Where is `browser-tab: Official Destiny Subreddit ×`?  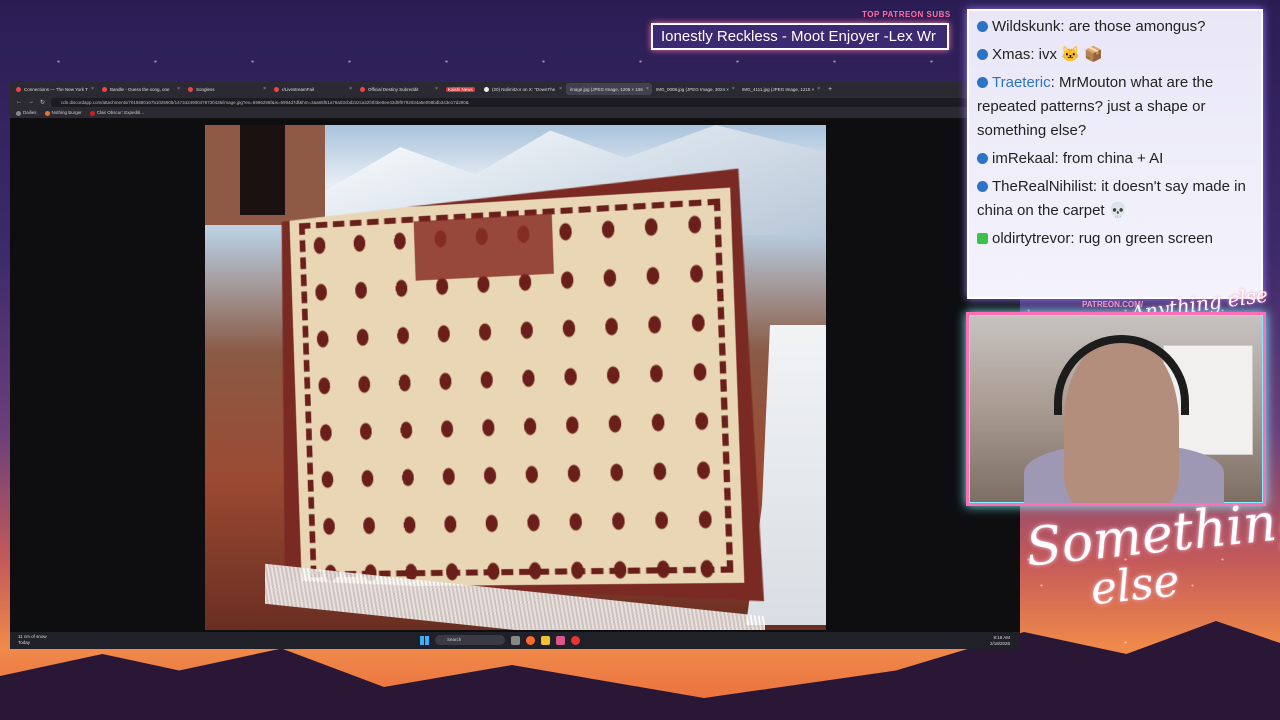 browser-tab: Official Destiny Subreddit × is located at coordinates (399, 89).